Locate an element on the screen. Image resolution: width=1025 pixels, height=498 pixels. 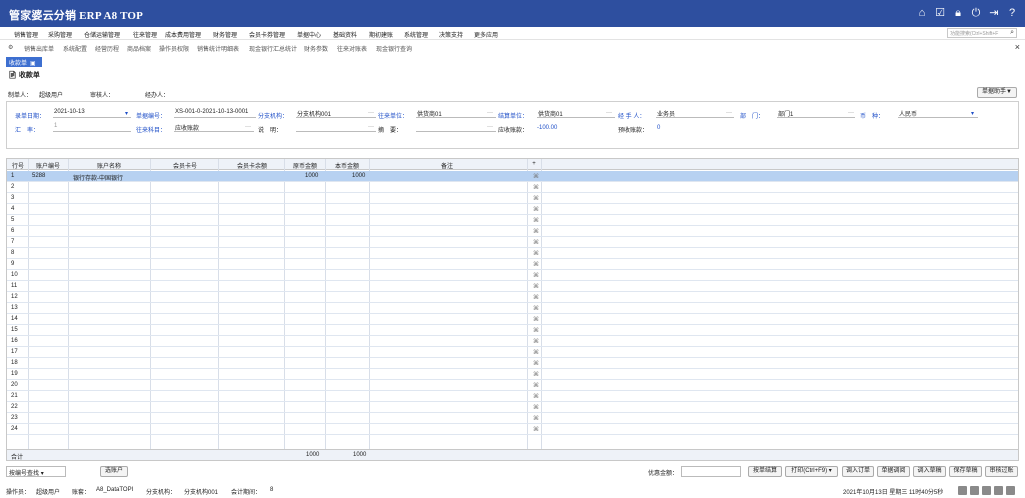
note-field is located at coordinates (336, 127).